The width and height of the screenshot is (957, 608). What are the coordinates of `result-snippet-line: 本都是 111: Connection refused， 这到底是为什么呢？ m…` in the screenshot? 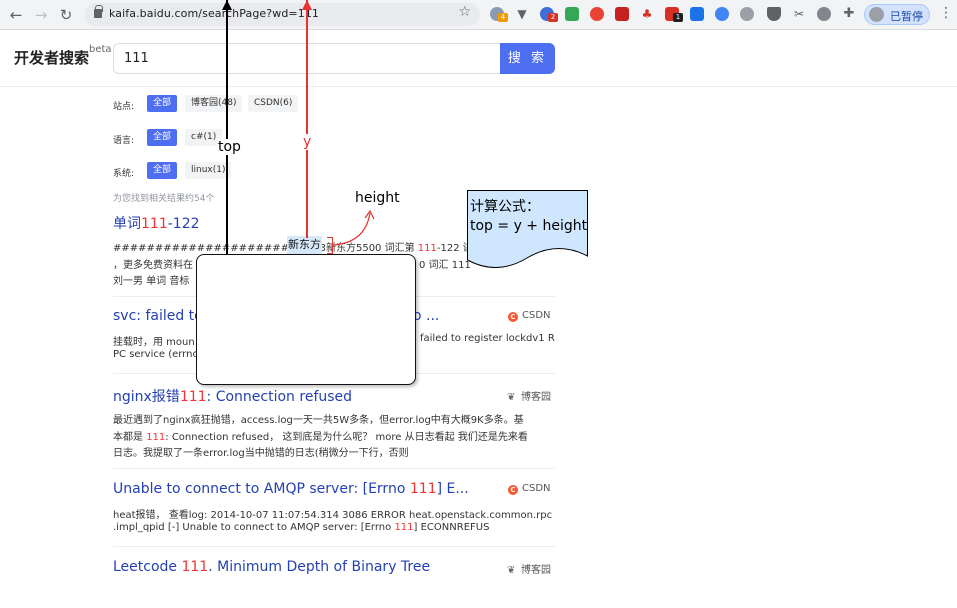 It's located at (320, 437).